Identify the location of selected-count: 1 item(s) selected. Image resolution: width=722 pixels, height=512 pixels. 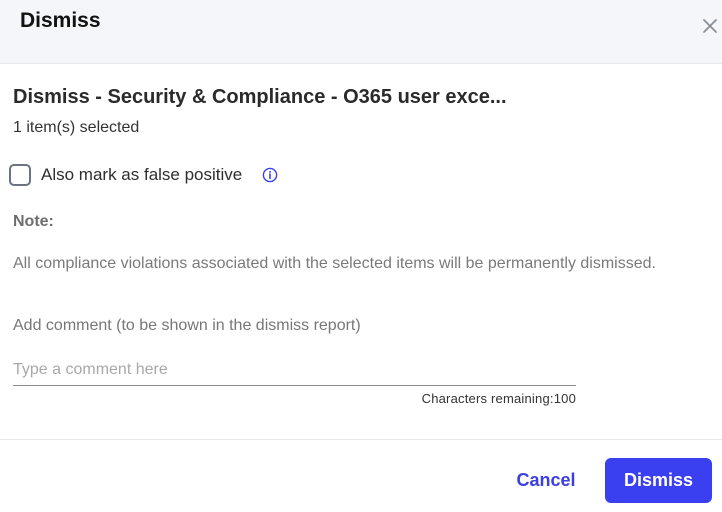
(76, 127).